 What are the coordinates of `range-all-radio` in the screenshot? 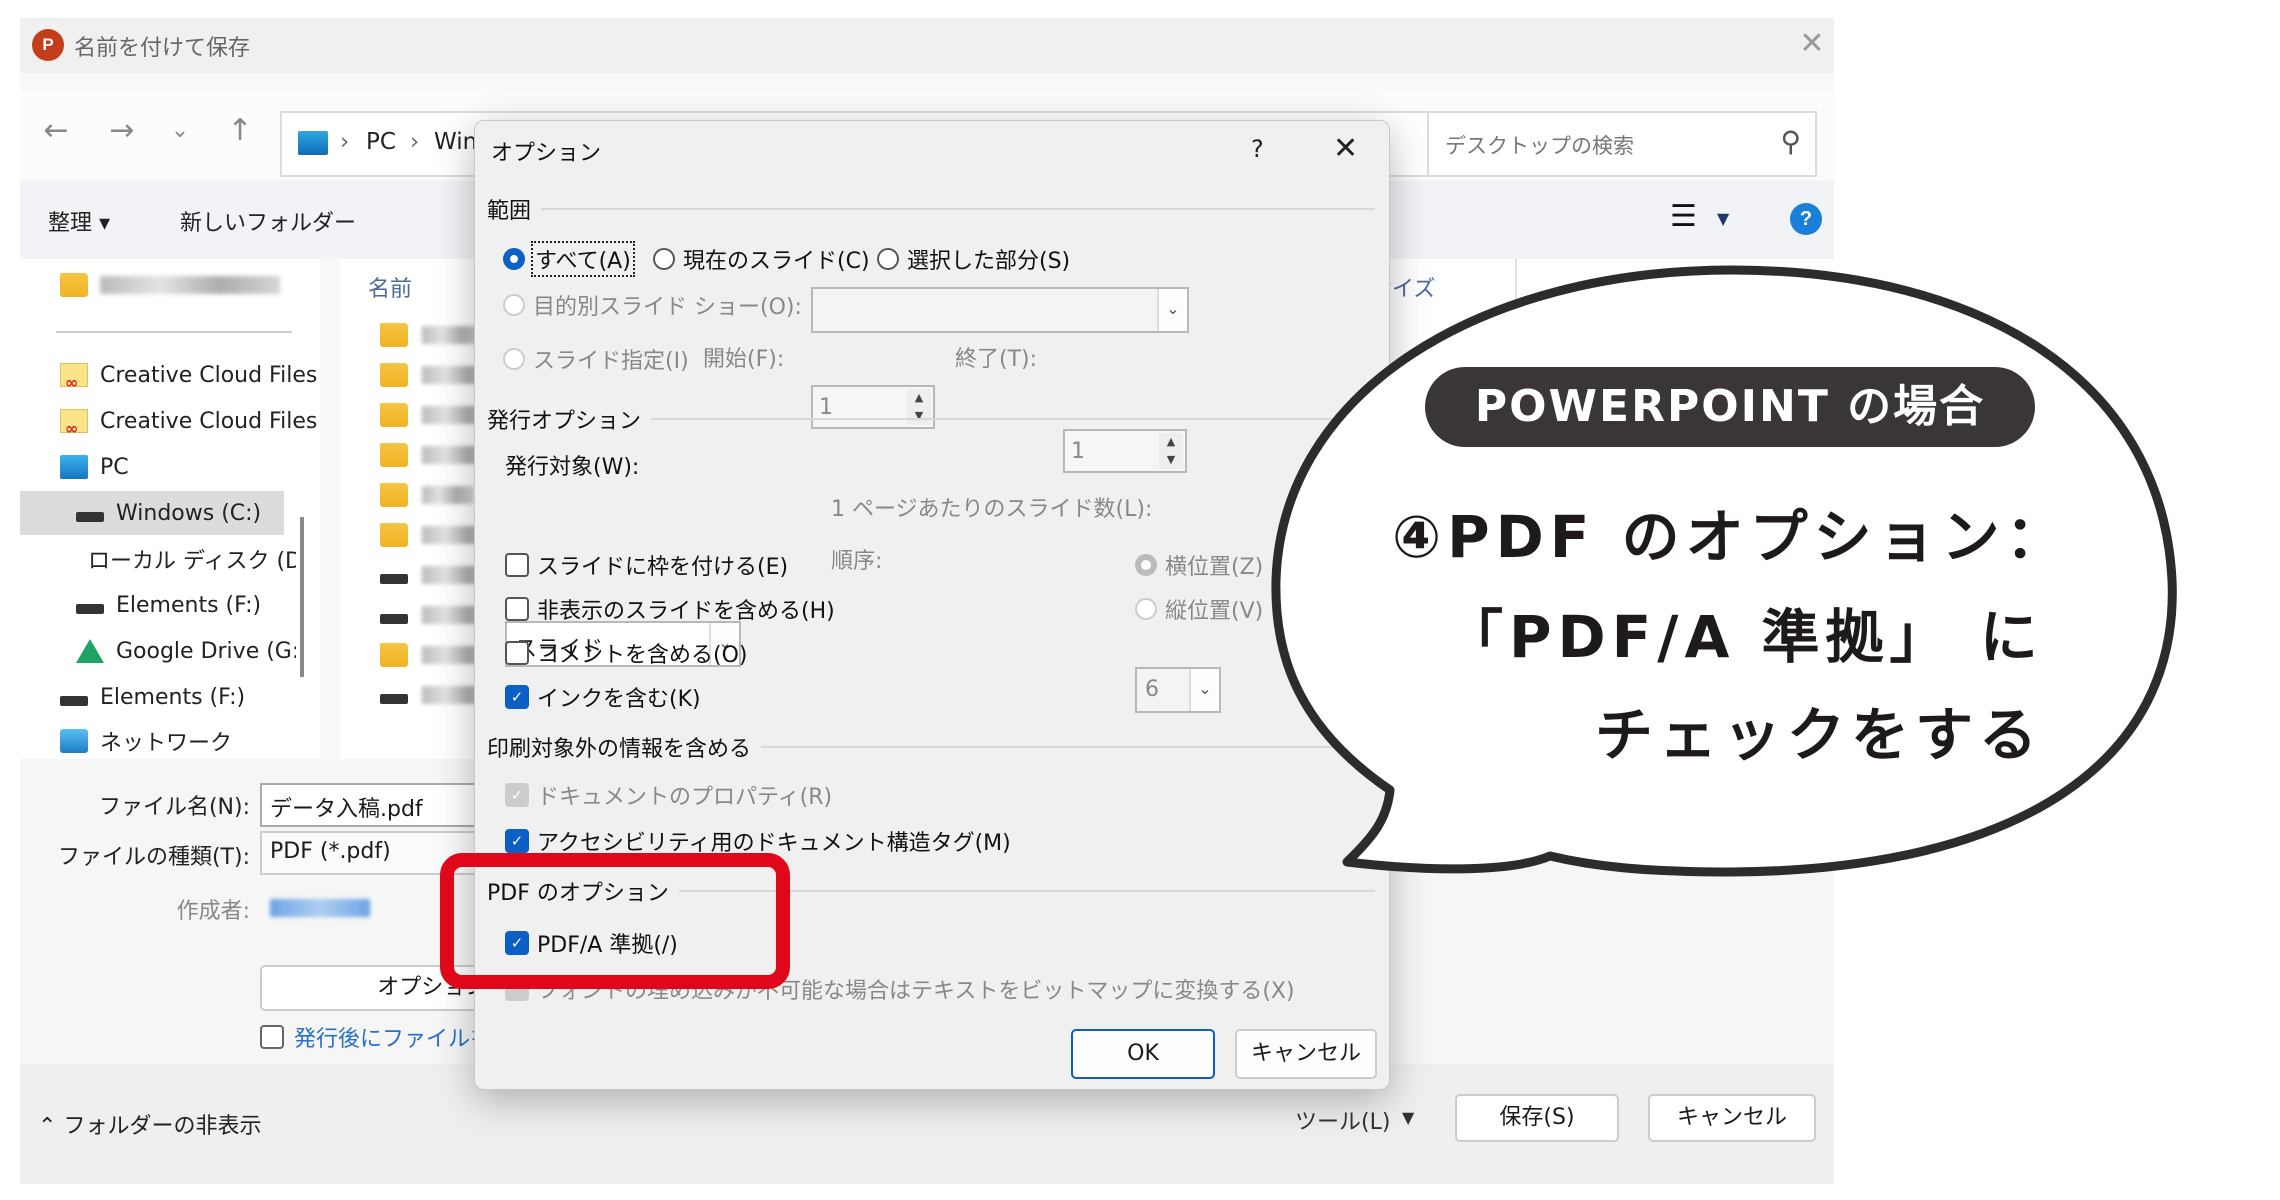 It's located at (514, 259).